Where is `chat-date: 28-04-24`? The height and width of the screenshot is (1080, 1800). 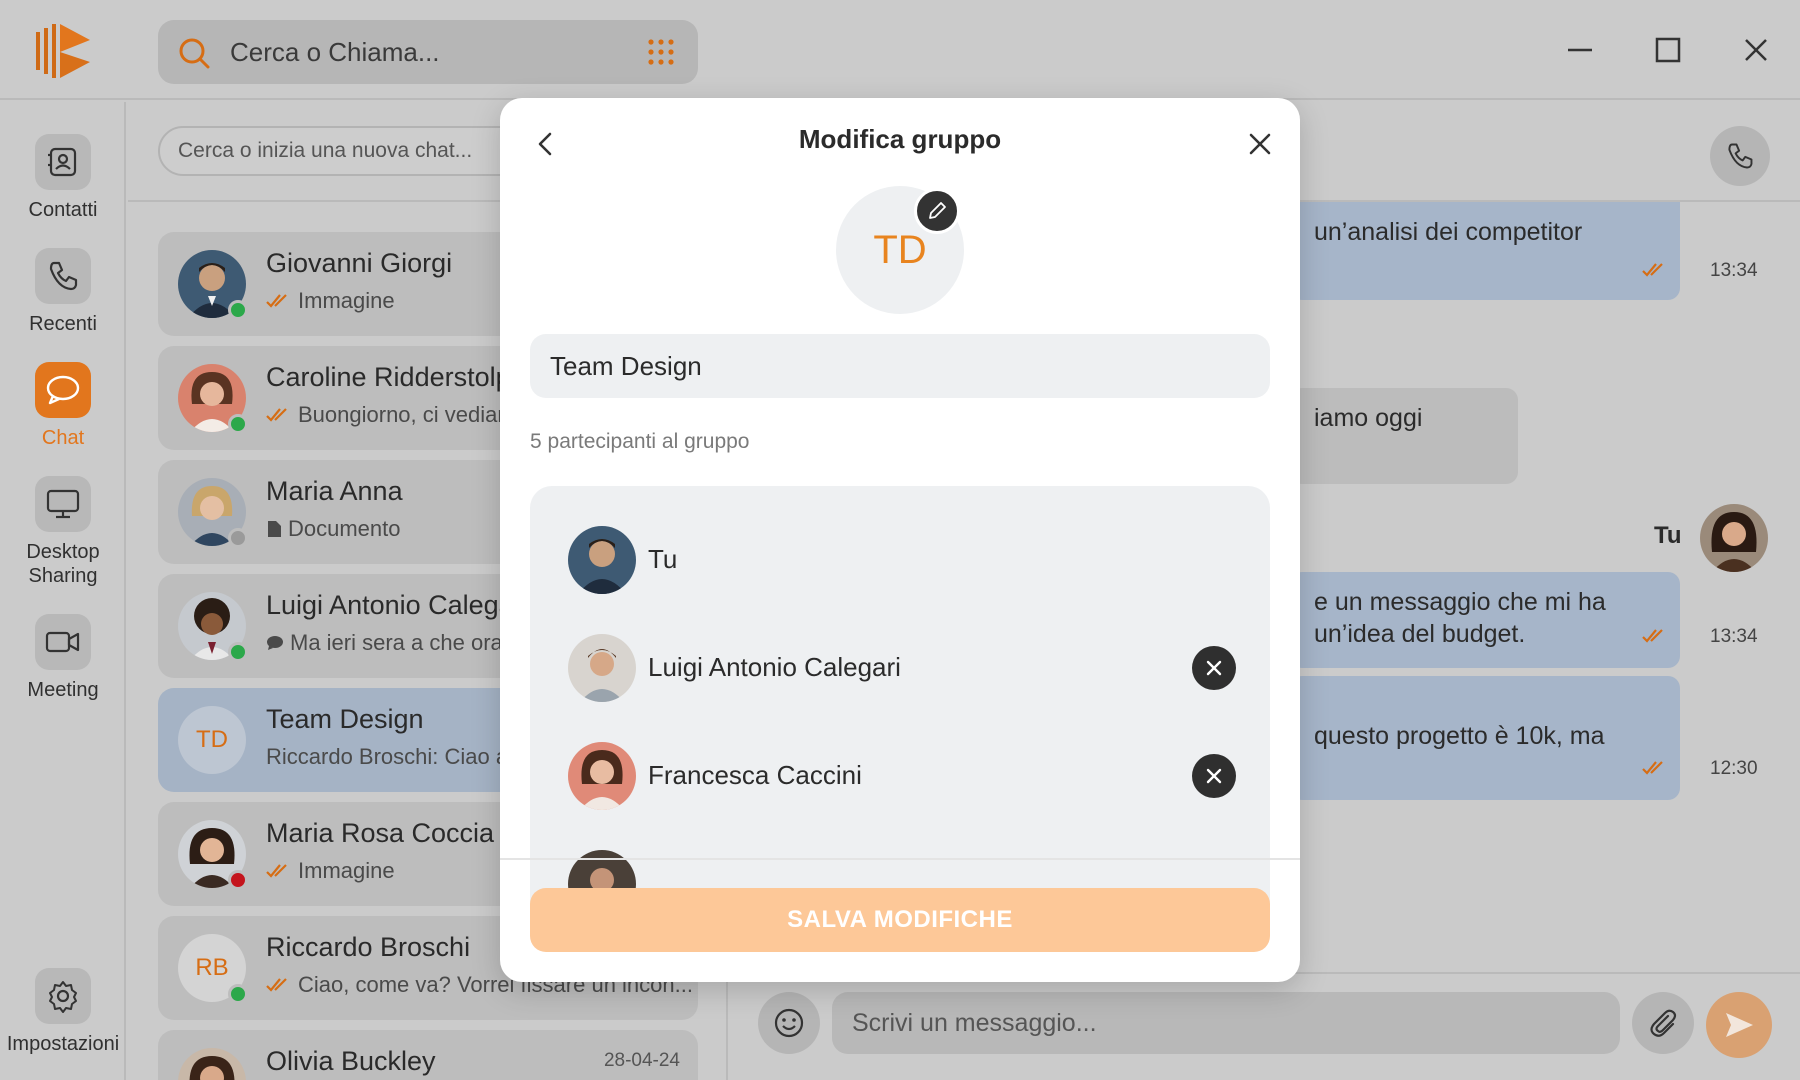
chat-date: 28-04-24 is located at coordinates (641, 1060).